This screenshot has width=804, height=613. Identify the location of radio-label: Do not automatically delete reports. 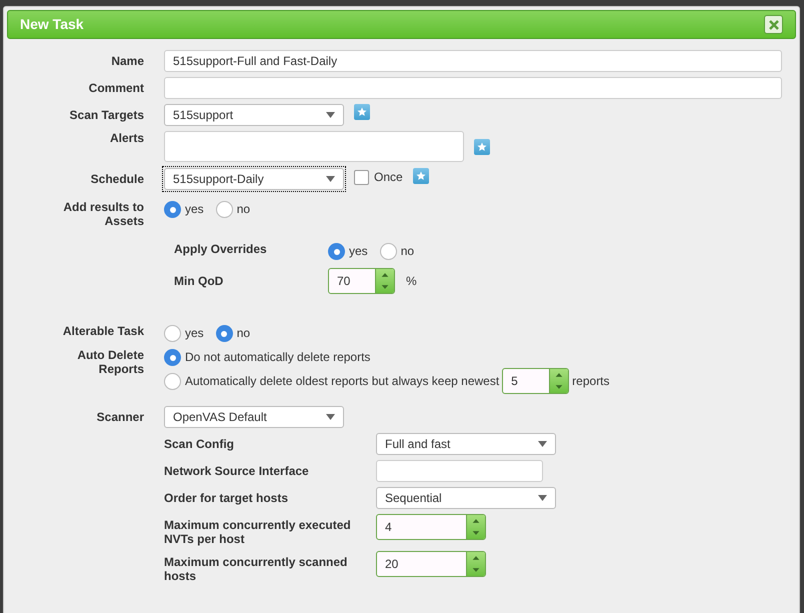
(277, 357).